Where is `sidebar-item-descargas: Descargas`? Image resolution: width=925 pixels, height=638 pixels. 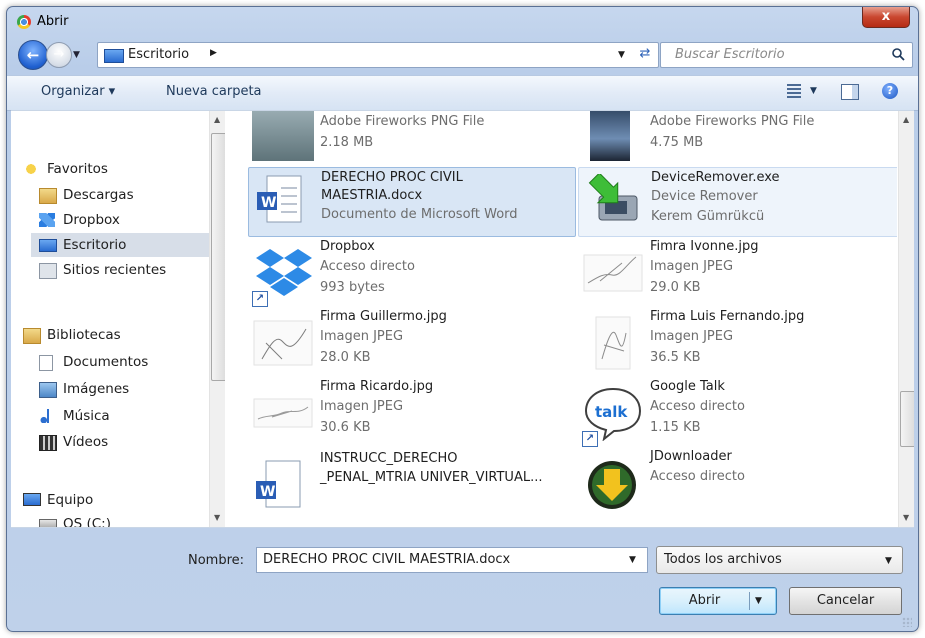 sidebar-item-descargas: Descargas is located at coordinates (119, 195).